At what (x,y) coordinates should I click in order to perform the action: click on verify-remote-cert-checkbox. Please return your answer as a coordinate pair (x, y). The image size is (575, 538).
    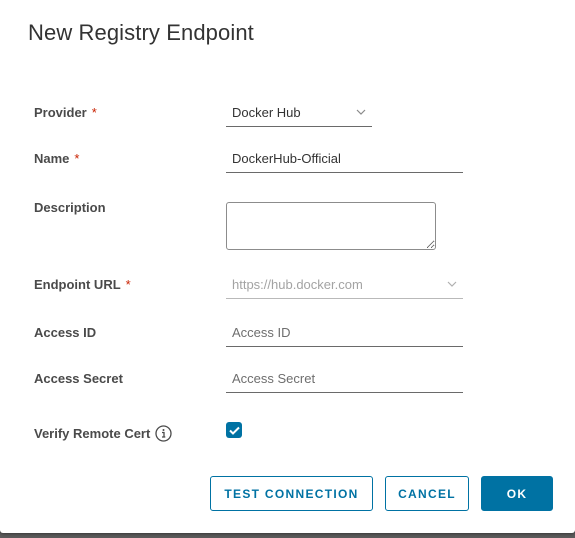
    Looking at the image, I should click on (234, 430).